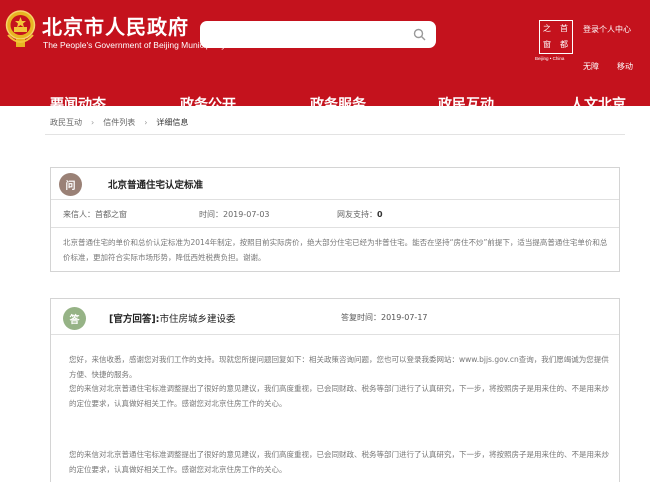 This screenshot has width=650, height=482. Describe the element at coordinates (115, 25) in the screenshot. I see `site-title: 北京市人民政府` at that location.